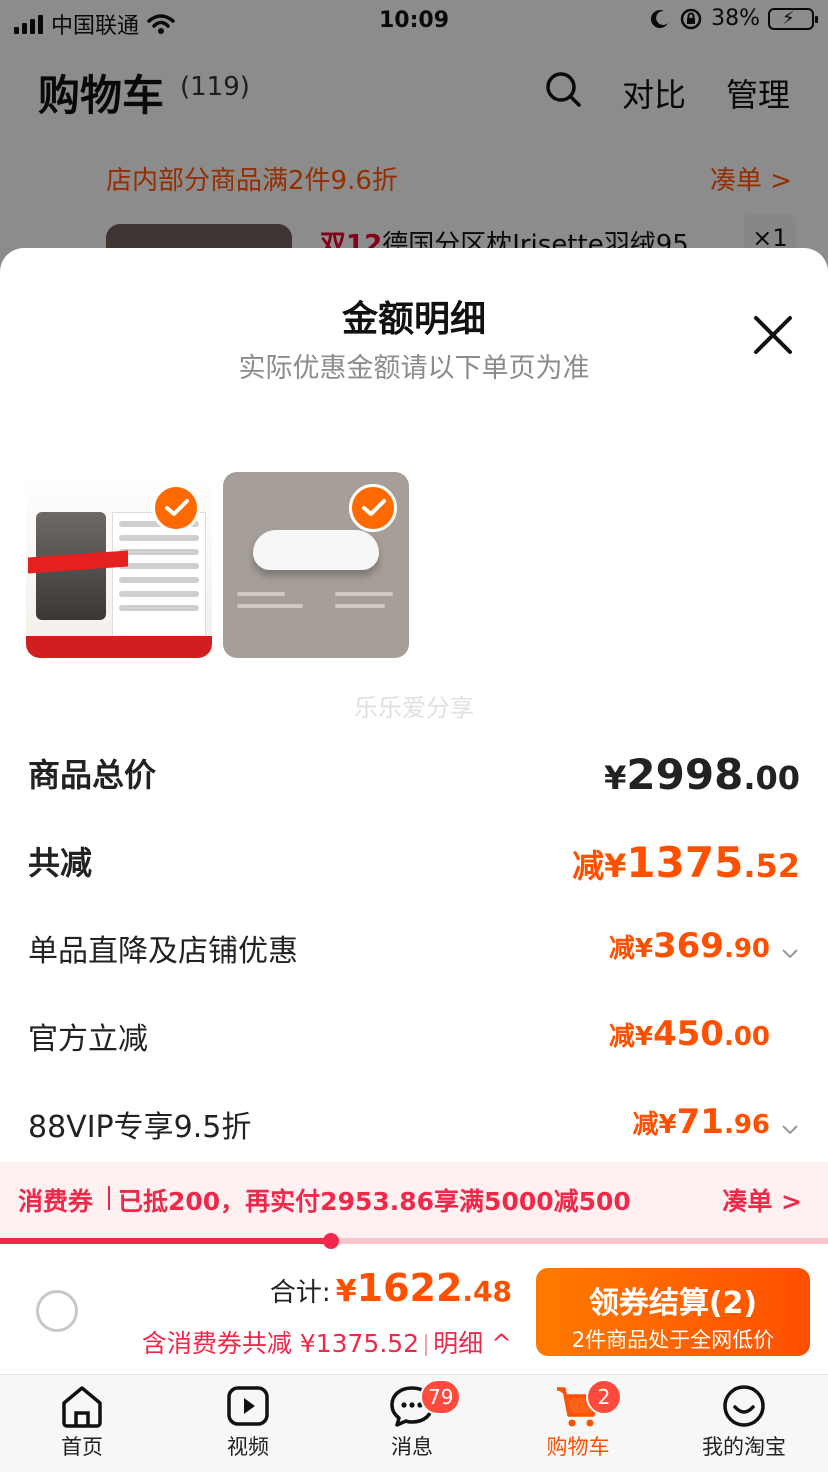  What do you see at coordinates (578, 1447) in the screenshot?
I see `tab-label: 购物车` at bounding box center [578, 1447].